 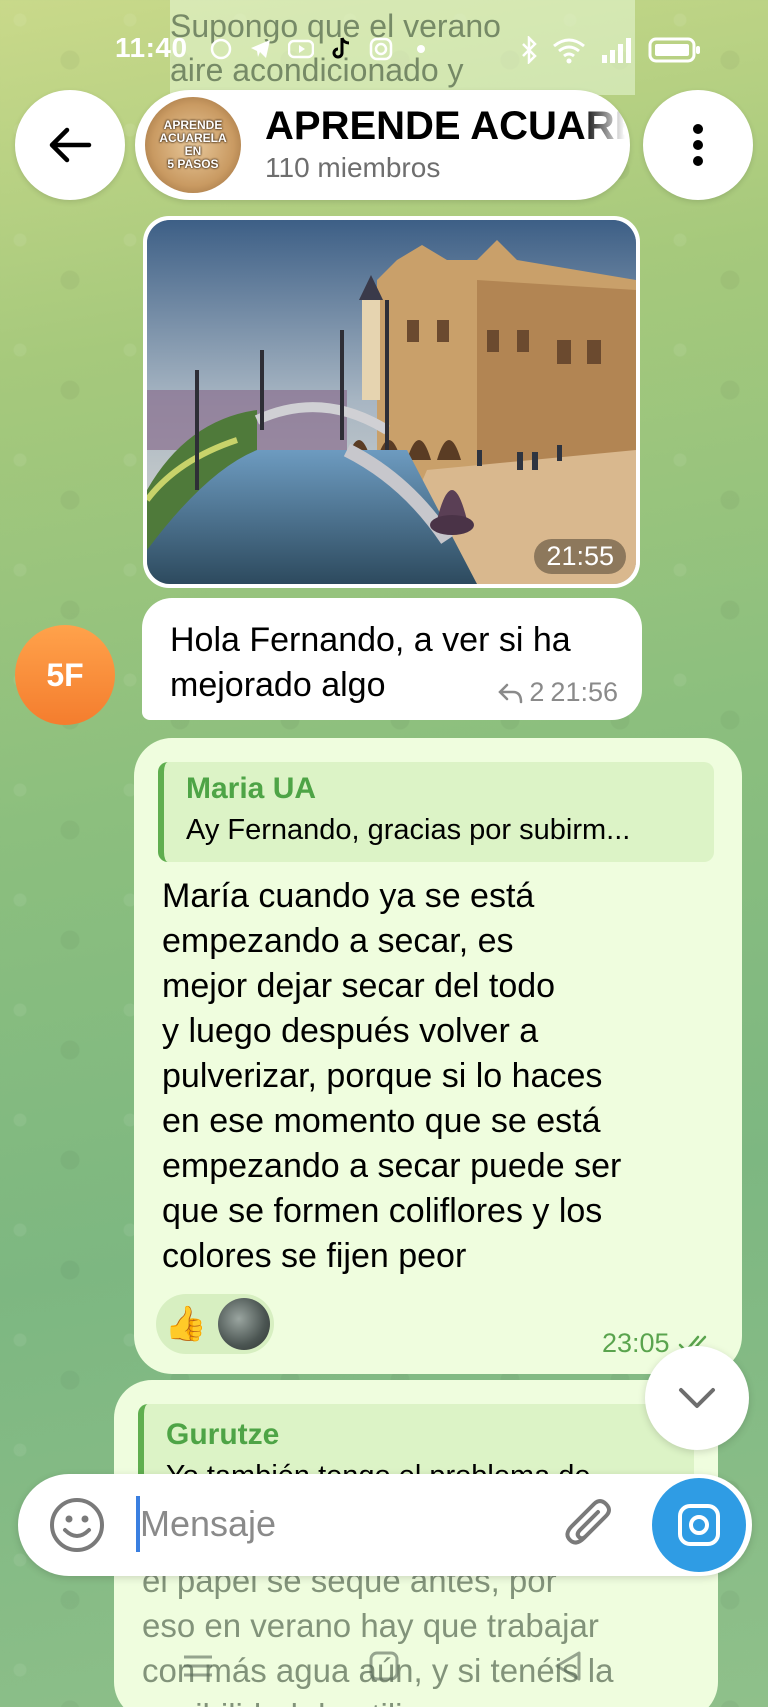 What do you see at coordinates (617, 53) in the screenshot?
I see `signal-icon` at bounding box center [617, 53].